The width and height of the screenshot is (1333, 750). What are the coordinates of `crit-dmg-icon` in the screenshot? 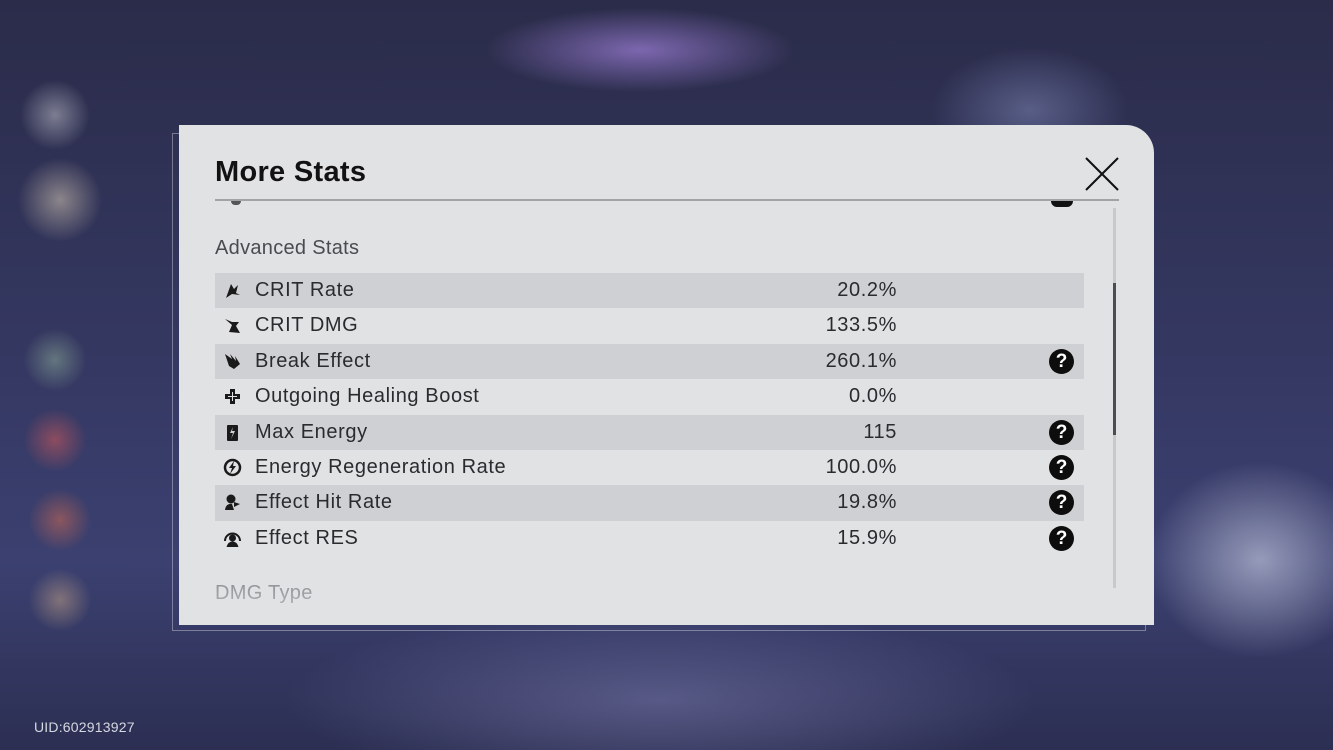 It's located at (232, 325).